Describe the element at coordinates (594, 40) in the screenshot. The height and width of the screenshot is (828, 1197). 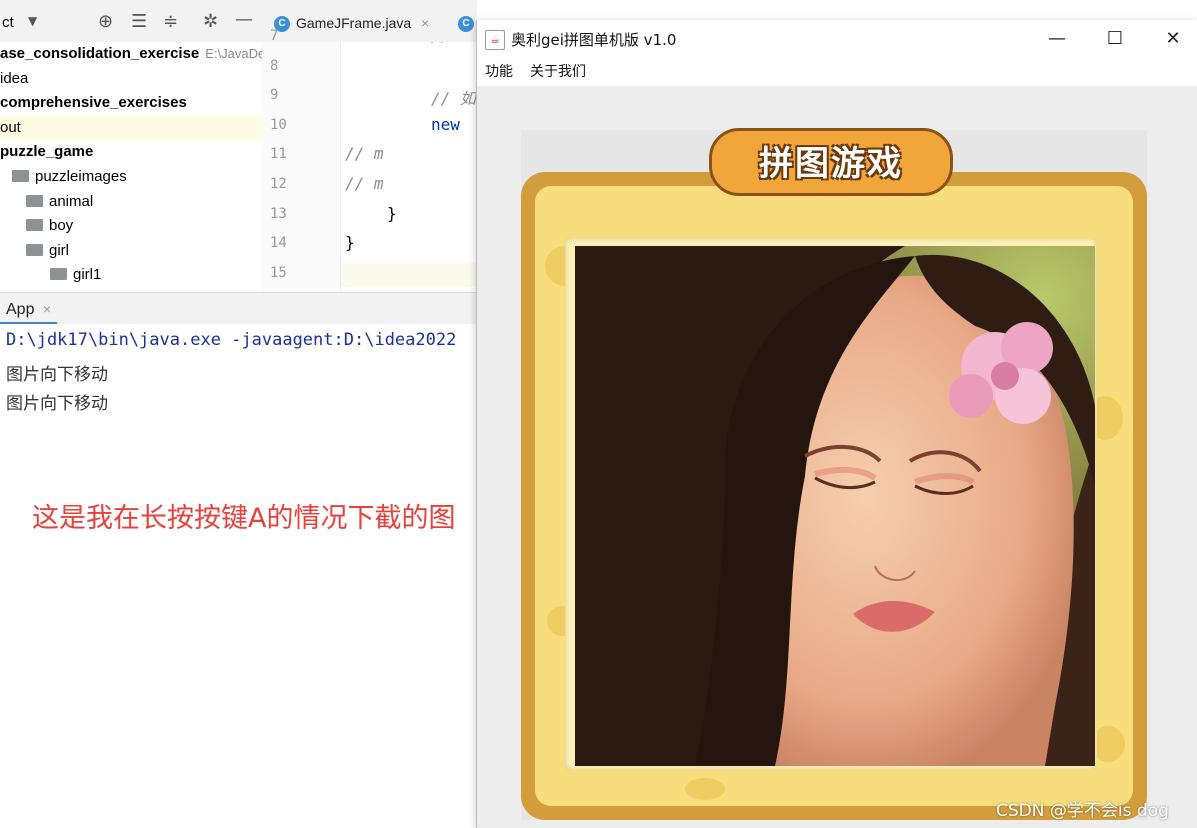
I see `window-title: 奥利gei拼图单机版 v1.0` at that location.